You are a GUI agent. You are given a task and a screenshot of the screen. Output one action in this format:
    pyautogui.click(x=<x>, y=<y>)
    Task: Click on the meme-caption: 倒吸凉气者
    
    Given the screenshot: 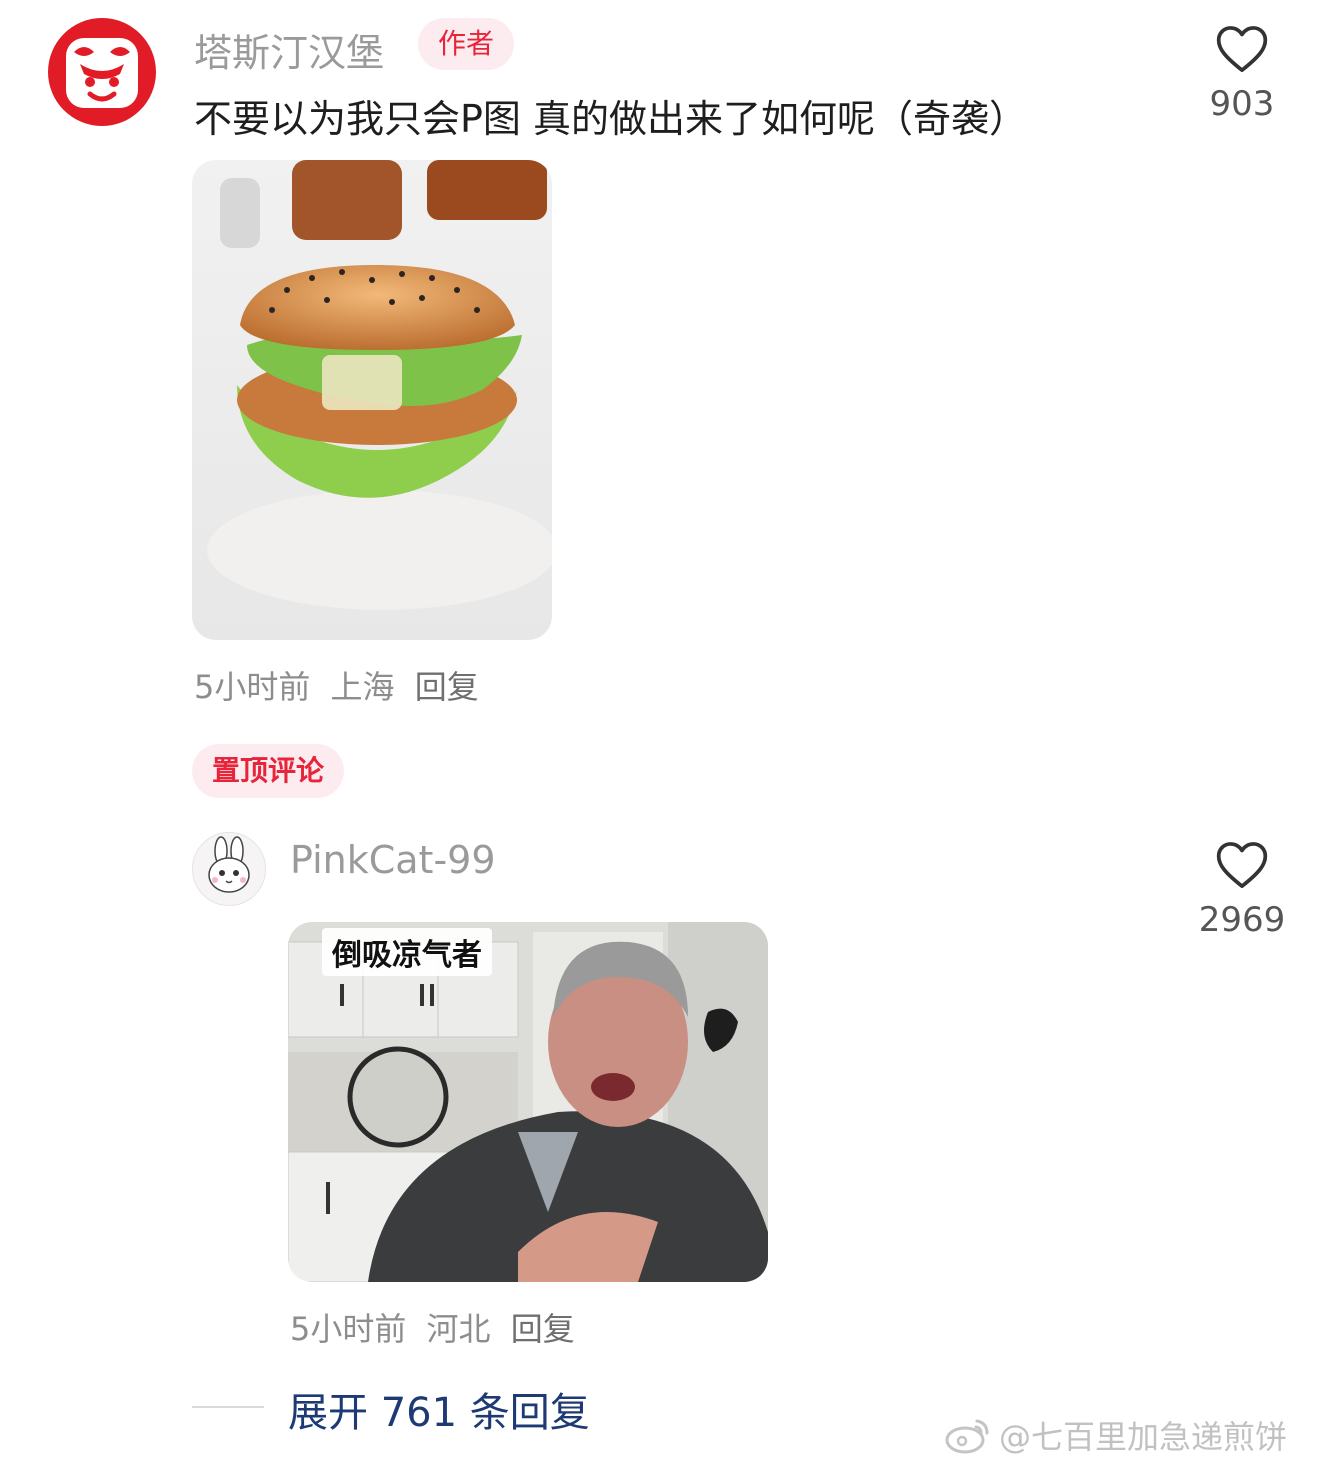 What is the action you would take?
    pyautogui.click(x=407, y=952)
    